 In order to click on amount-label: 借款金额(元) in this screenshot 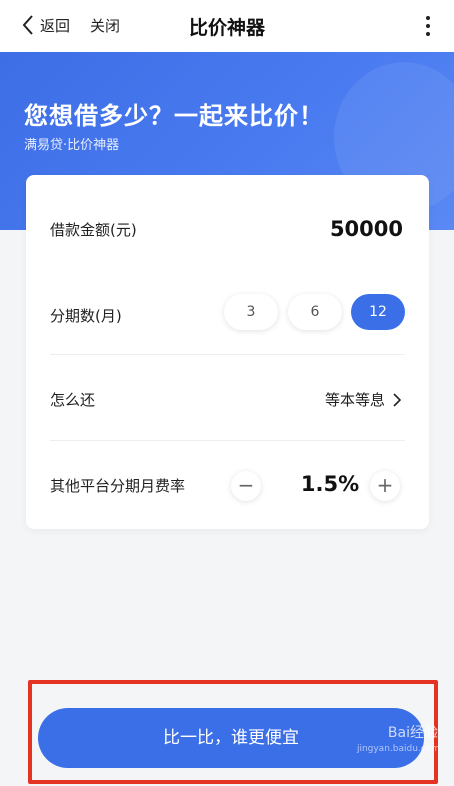, I will do `click(93, 230)`.